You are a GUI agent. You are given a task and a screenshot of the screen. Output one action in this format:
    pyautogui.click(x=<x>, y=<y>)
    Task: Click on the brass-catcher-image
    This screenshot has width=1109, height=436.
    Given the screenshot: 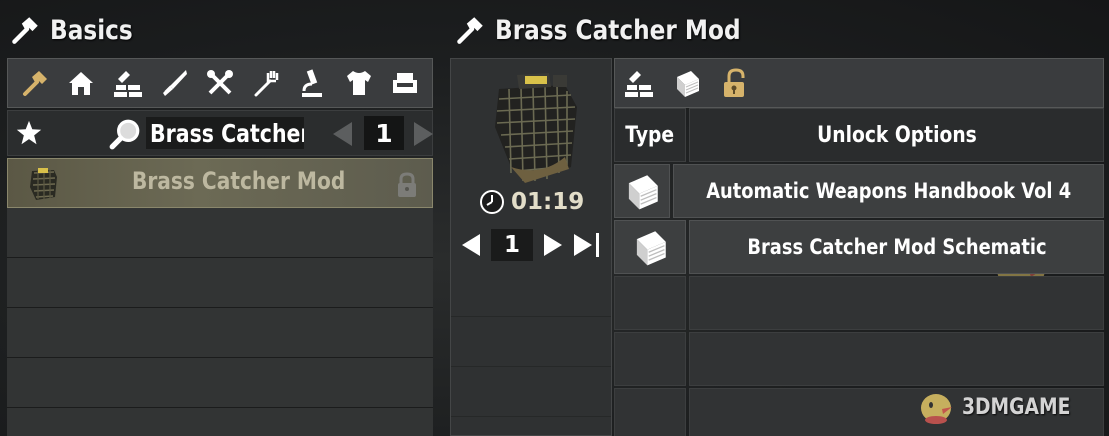 What is the action you would take?
    pyautogui.click(x=536, y=128)
    